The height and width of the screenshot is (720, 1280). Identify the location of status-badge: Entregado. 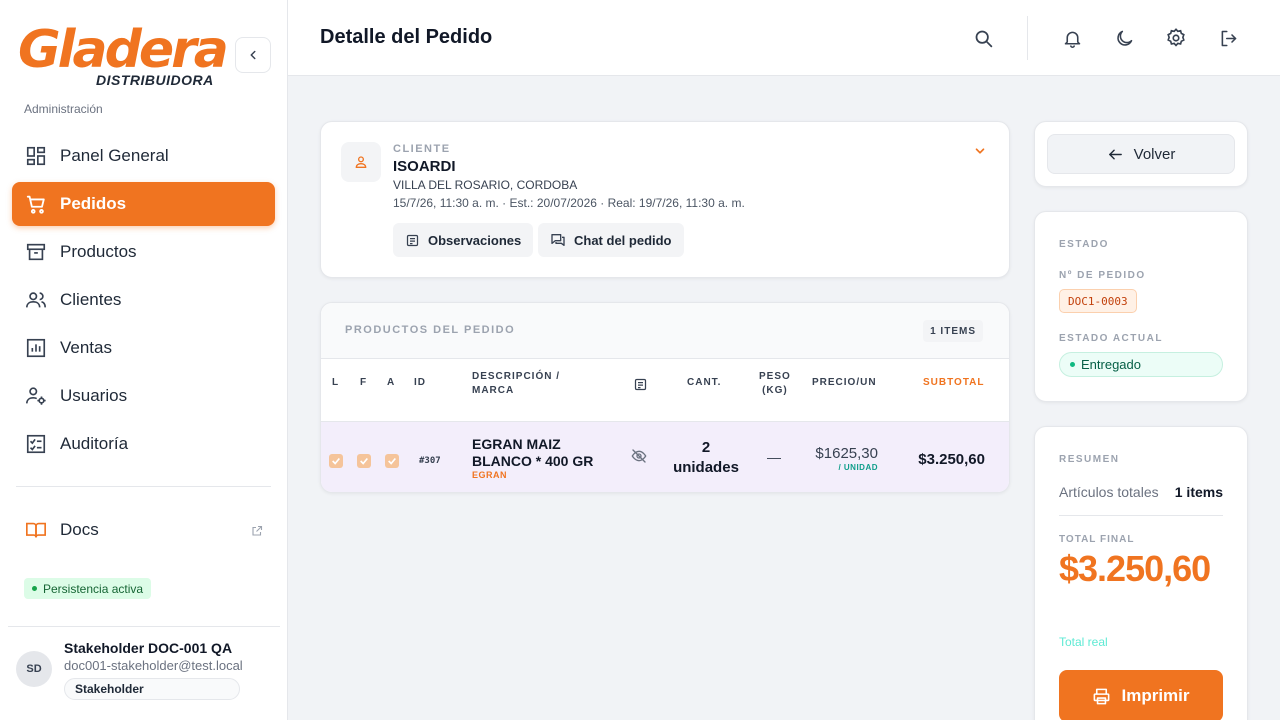
(1141, 364).